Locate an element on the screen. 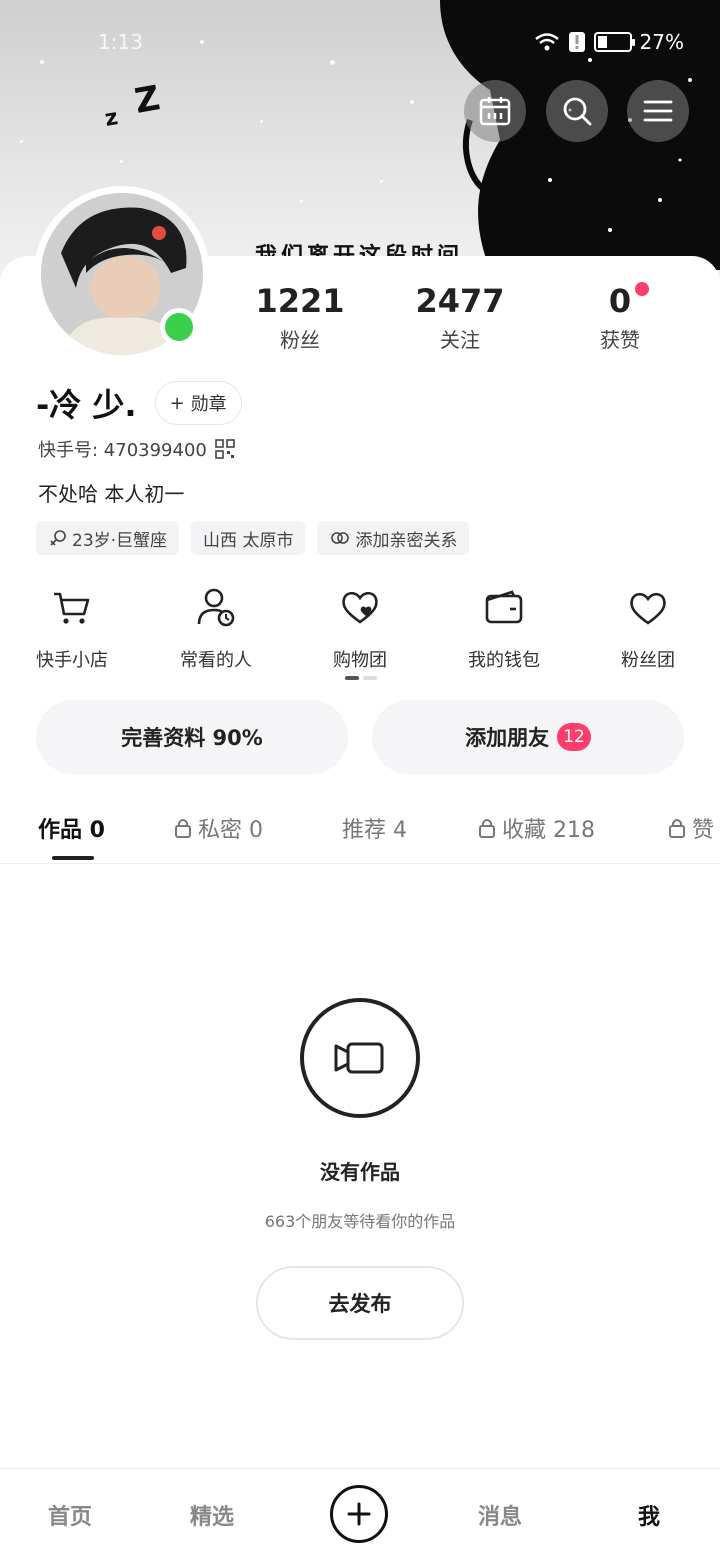  shortcut-shop: 快手小店 is located at coordinates (72, 629).